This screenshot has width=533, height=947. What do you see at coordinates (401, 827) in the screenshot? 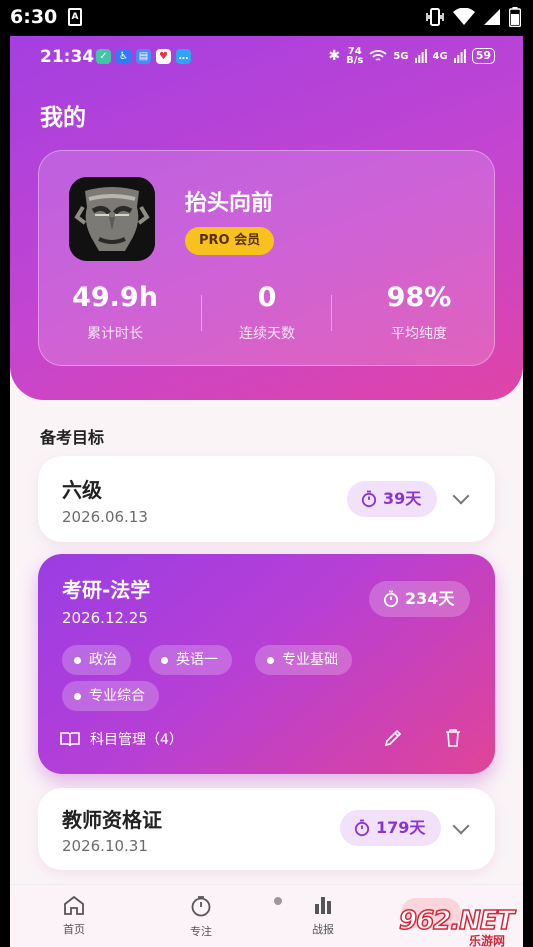
I see `countdown-days: 179天` at bounding box center [401, 827].